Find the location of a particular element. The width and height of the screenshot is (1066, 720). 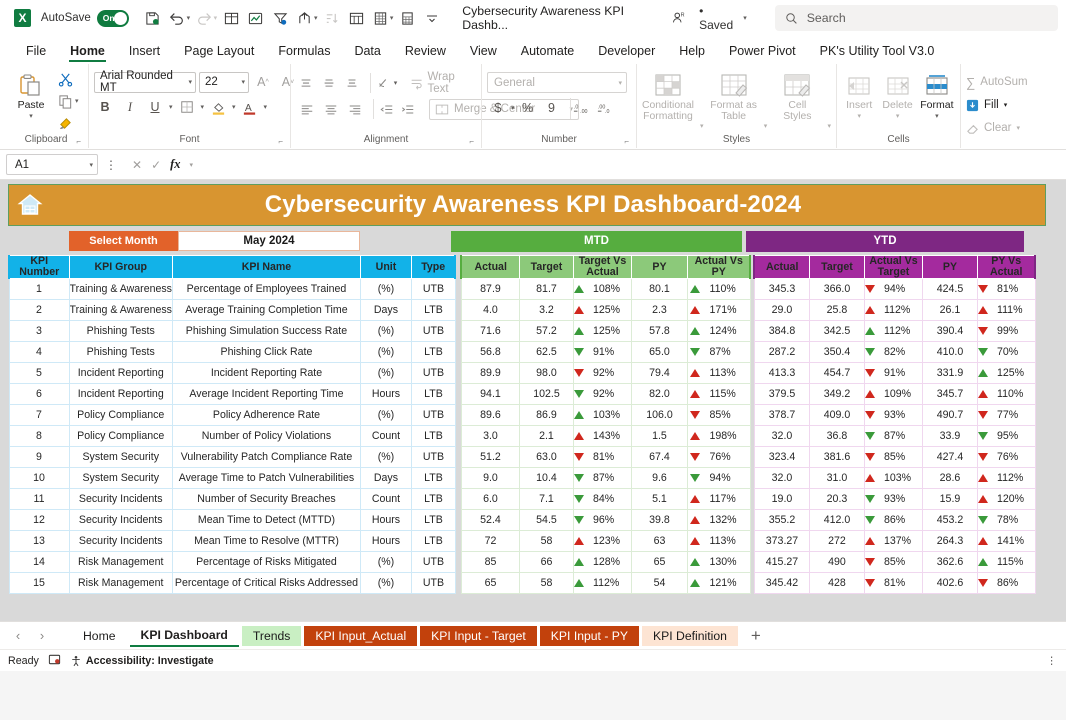

macro-record-icon is located at coordinates (54, 661).